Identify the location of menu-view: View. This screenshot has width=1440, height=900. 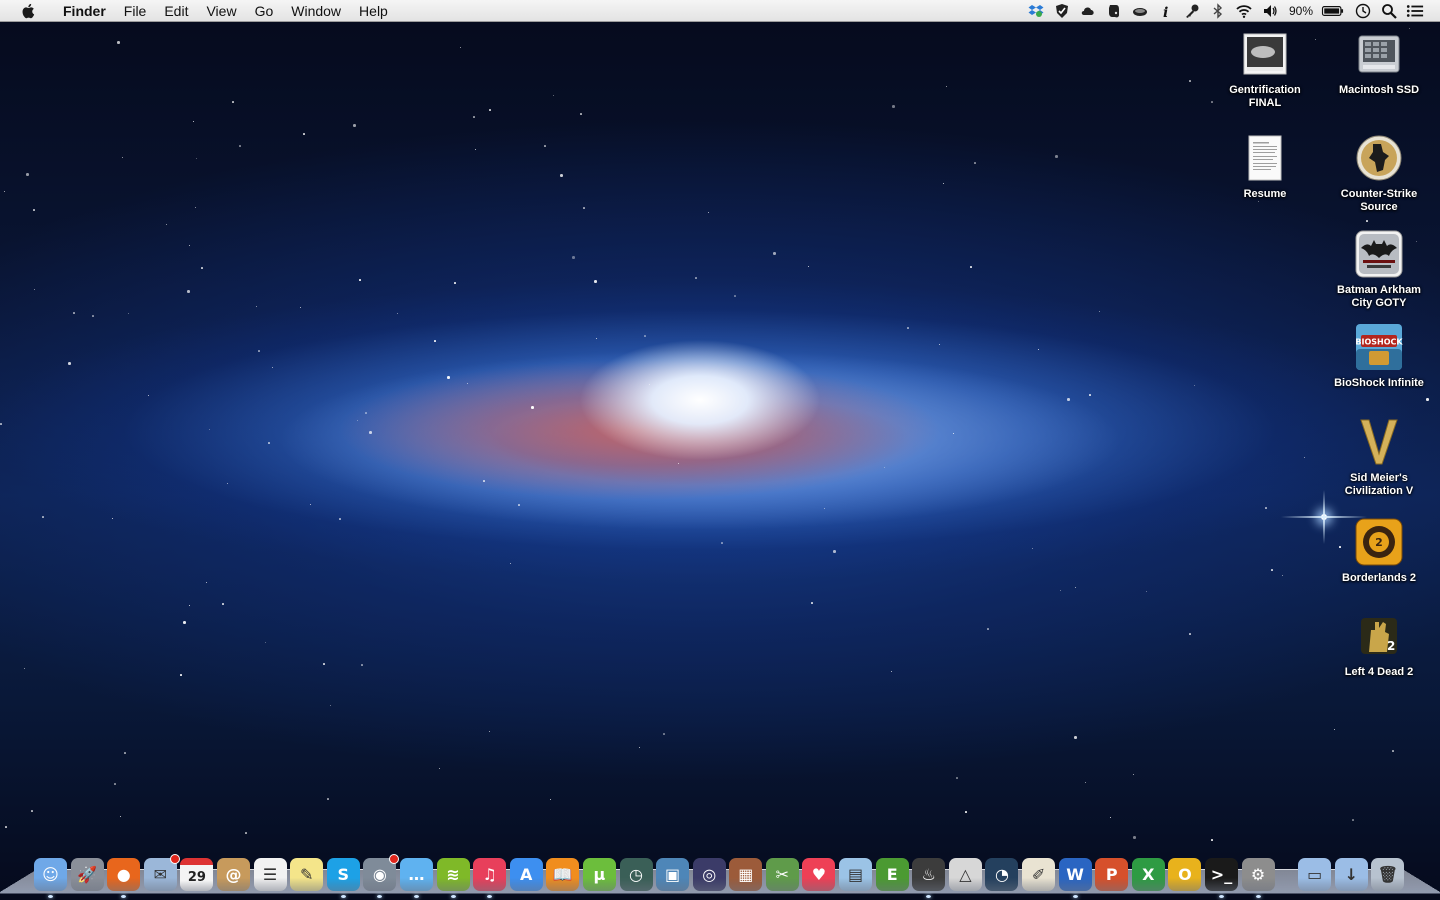
(221, 11).